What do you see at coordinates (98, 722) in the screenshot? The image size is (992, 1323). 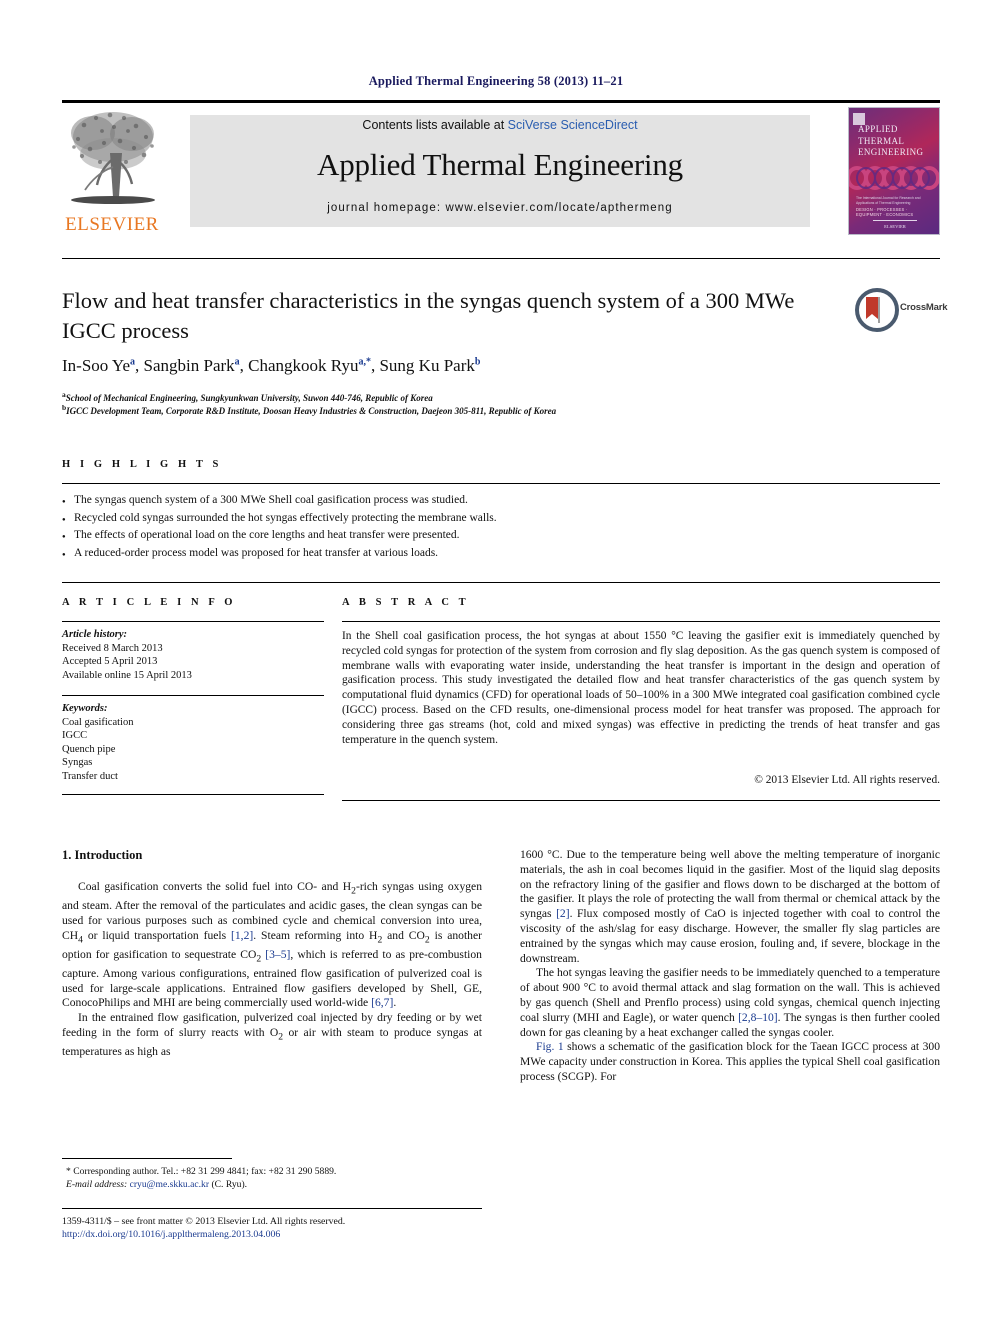 I see `keyword-item: Coal gasification` at bounding box center [98, 722].